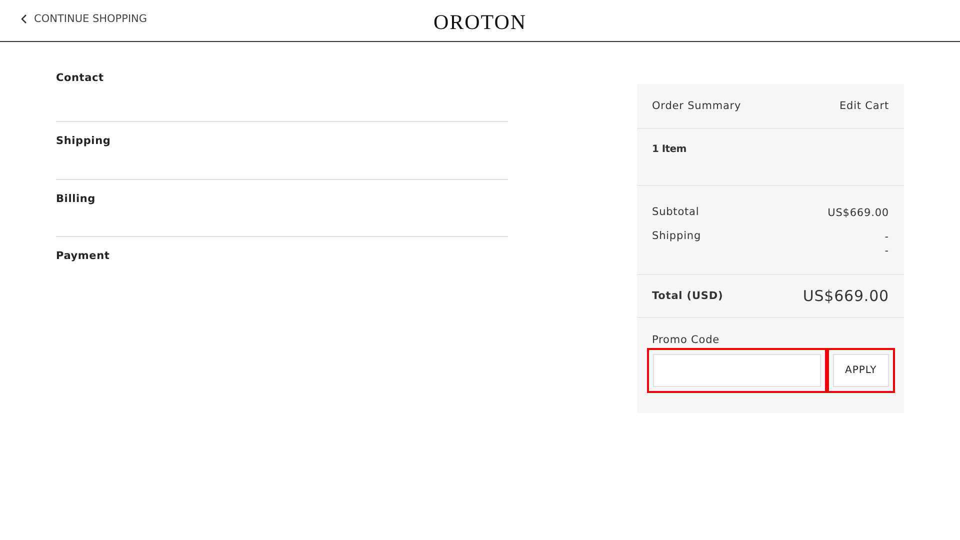 The width and height of the screenshot is (960, 540). I want to click on promo-code-label: Promo Code, so click(686, 340).